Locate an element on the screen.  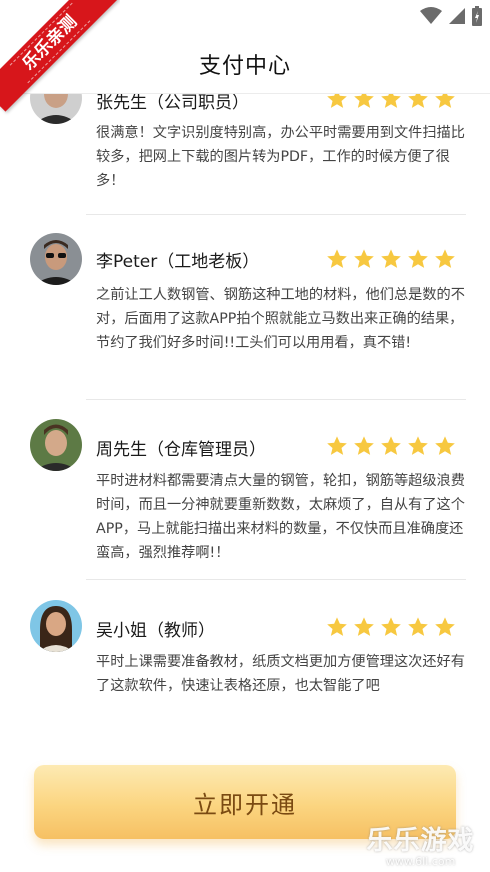
ribbon-text: 乐乐亲测 is located at coordinates (50, 43).